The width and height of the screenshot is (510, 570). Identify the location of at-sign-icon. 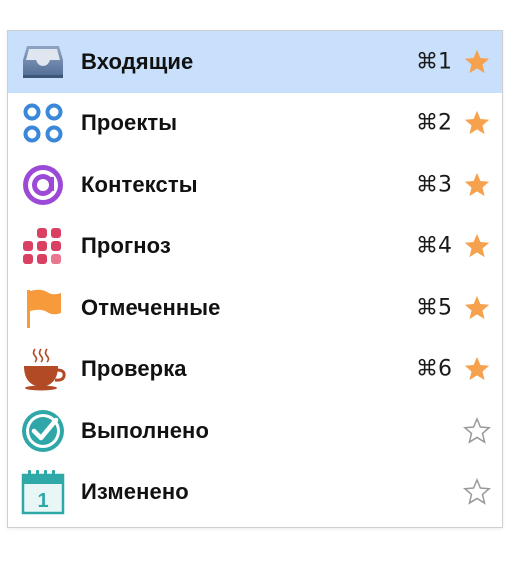
(43, 185).